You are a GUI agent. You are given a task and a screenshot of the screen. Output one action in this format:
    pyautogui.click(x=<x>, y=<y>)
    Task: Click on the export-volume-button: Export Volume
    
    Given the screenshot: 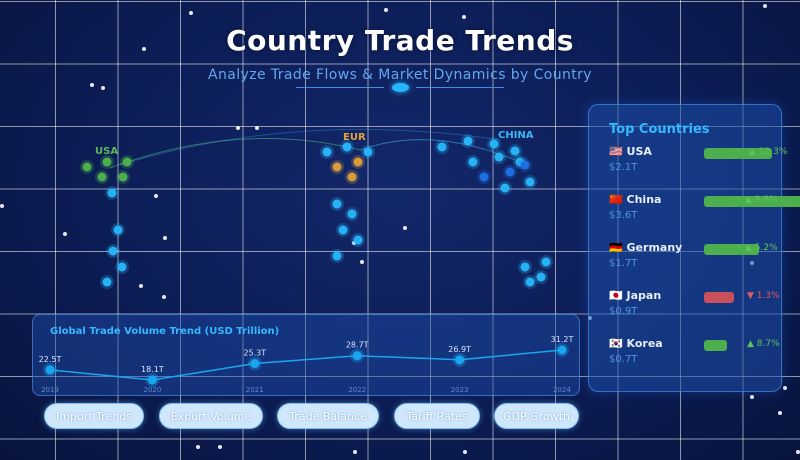 What is the action you would take?
    pyautogui.click(x=211, y=416)
    